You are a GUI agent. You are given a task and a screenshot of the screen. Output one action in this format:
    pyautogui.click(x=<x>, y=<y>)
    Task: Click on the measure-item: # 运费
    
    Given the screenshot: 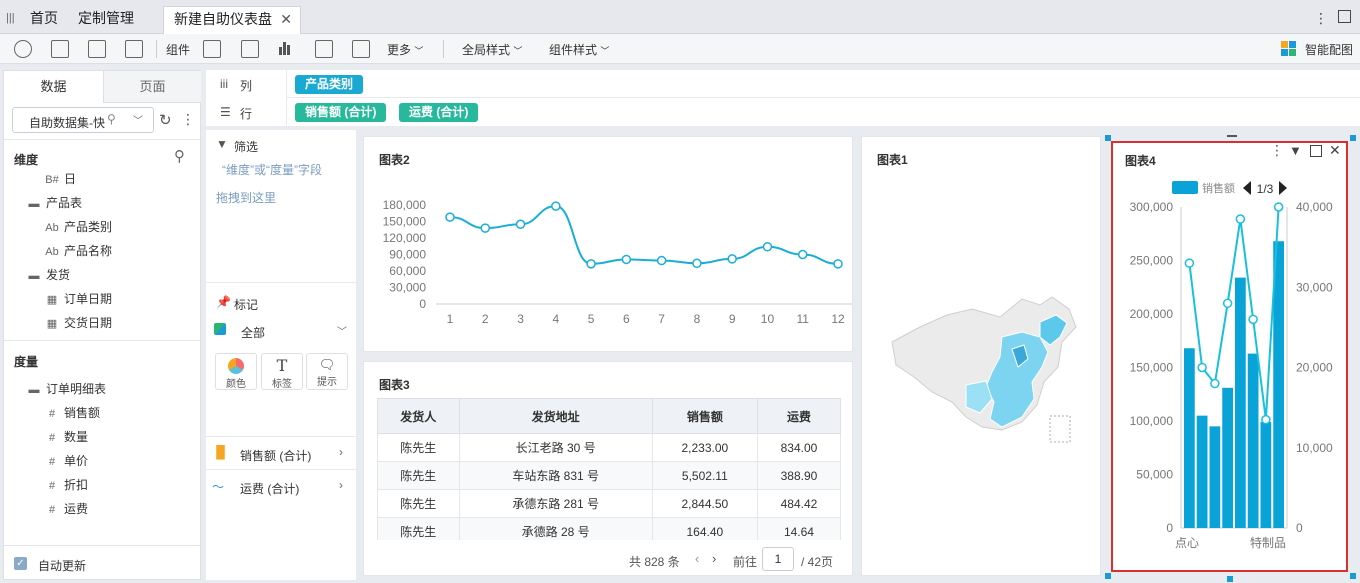 What is the action you would take?
    pyautogui.click(x=66, y=508)
    